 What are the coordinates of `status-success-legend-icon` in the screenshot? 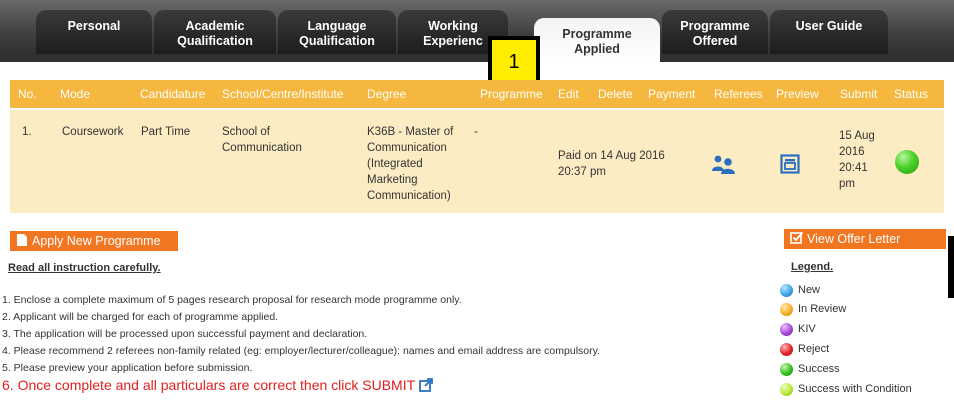 It's located at (786, 369).